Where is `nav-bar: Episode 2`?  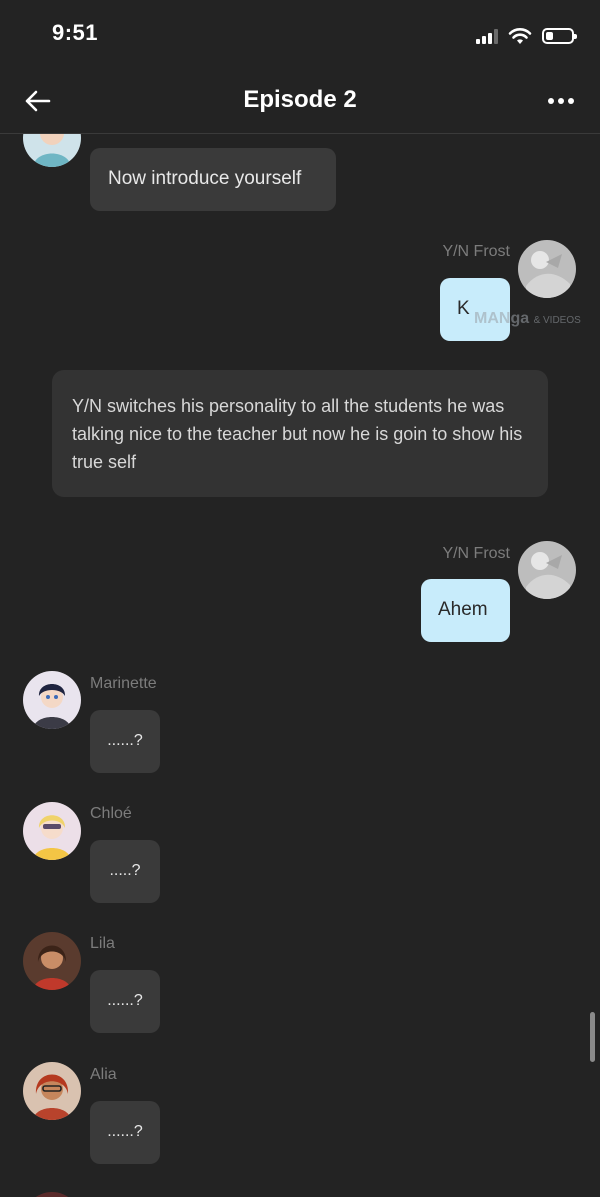 nav-bar: Episode 2 is located at coordinates (300, 102).